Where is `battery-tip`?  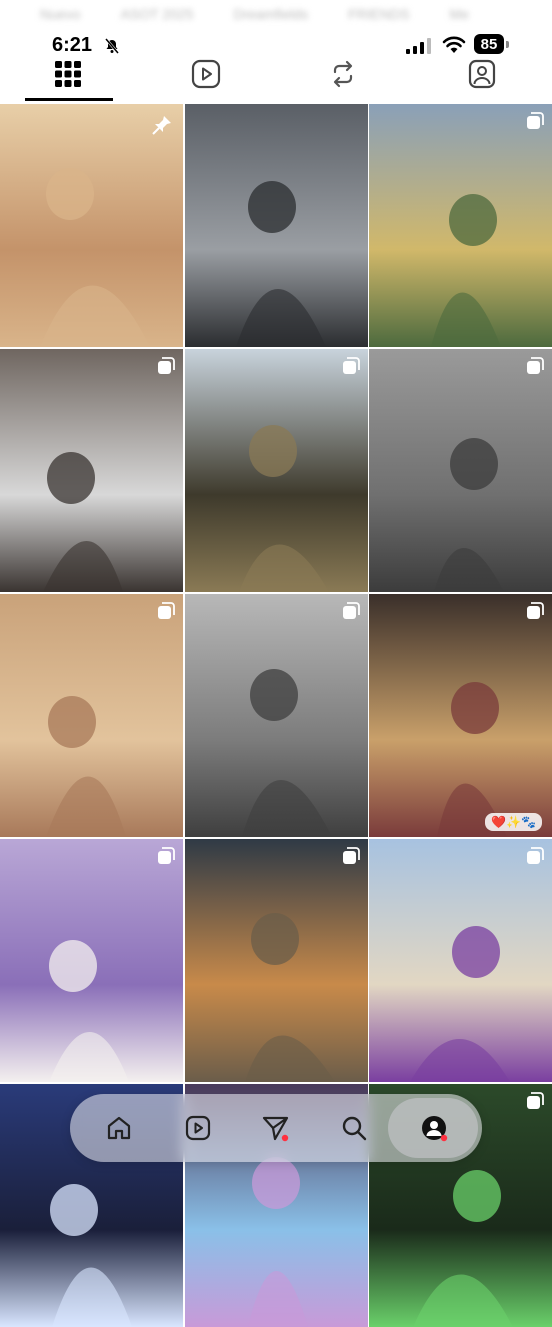 battery-tip is located at coordinates (507, 44).